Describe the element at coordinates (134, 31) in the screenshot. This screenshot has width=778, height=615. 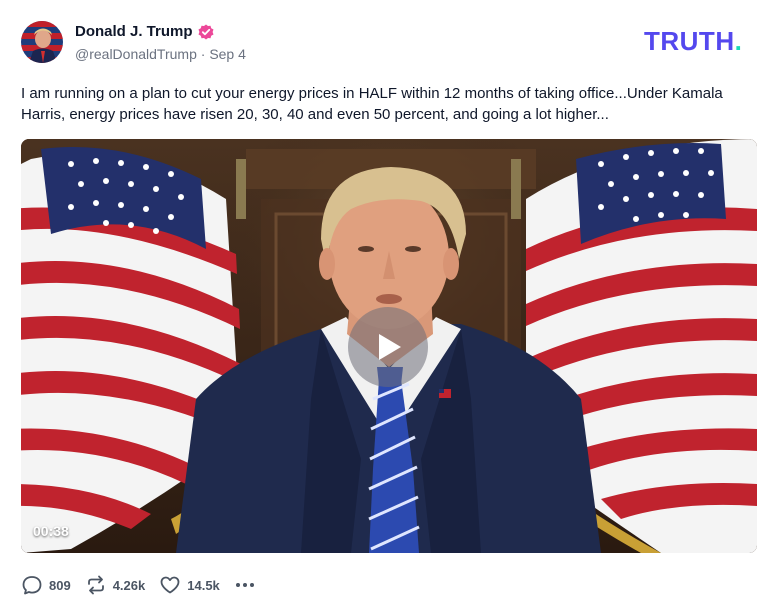
I see `author-name-text: Donald J. Trump` at that location.